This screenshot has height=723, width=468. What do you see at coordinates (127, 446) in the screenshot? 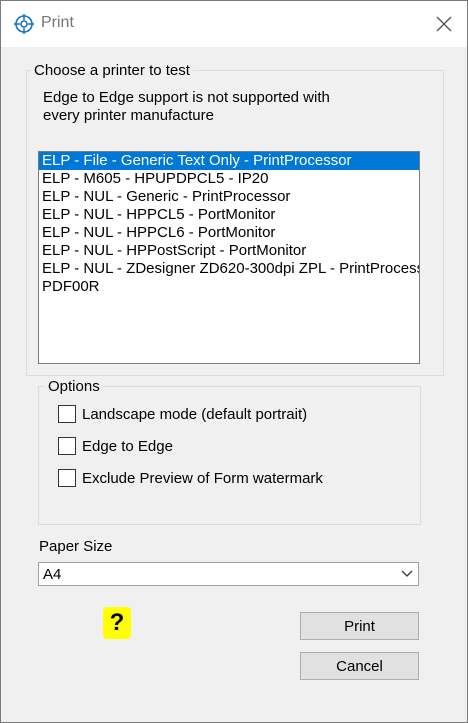
I see `edge-to-edge-label: Edge to Edge` at bounding box center [127, 446].